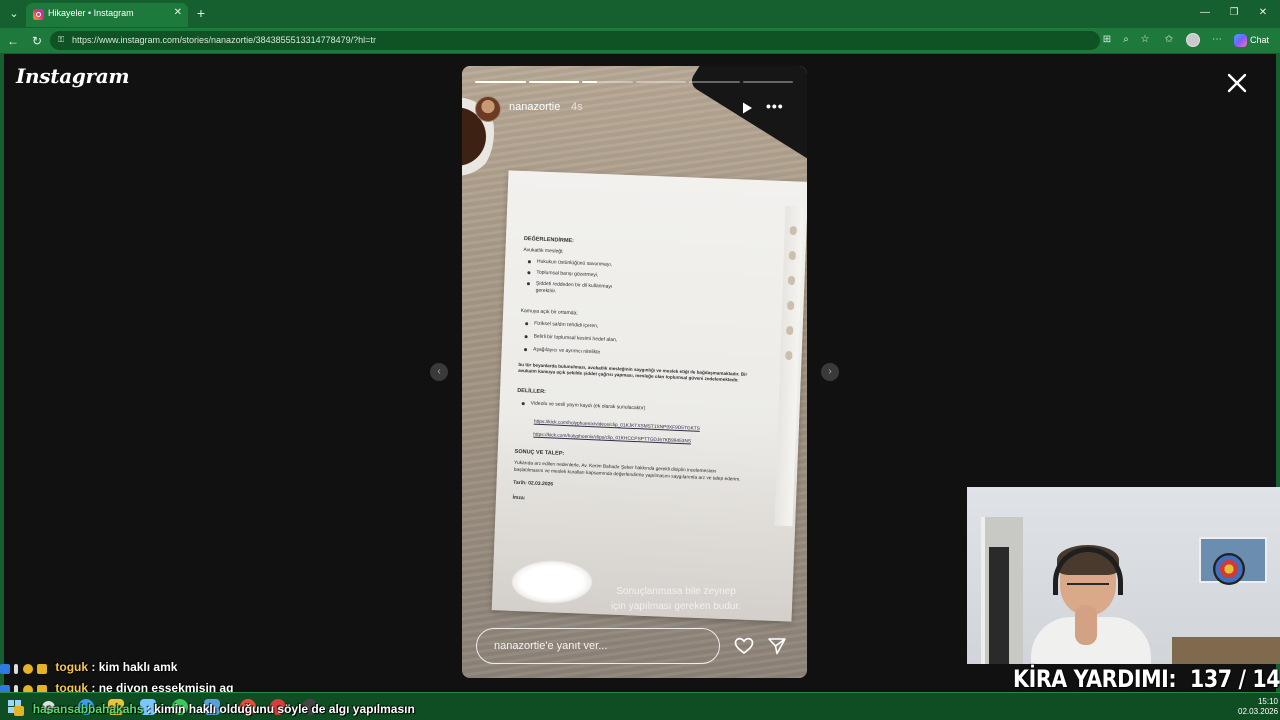 This screenshot has width=1280, height=720. I want to click on cam-glasses, so click(1088, 588).